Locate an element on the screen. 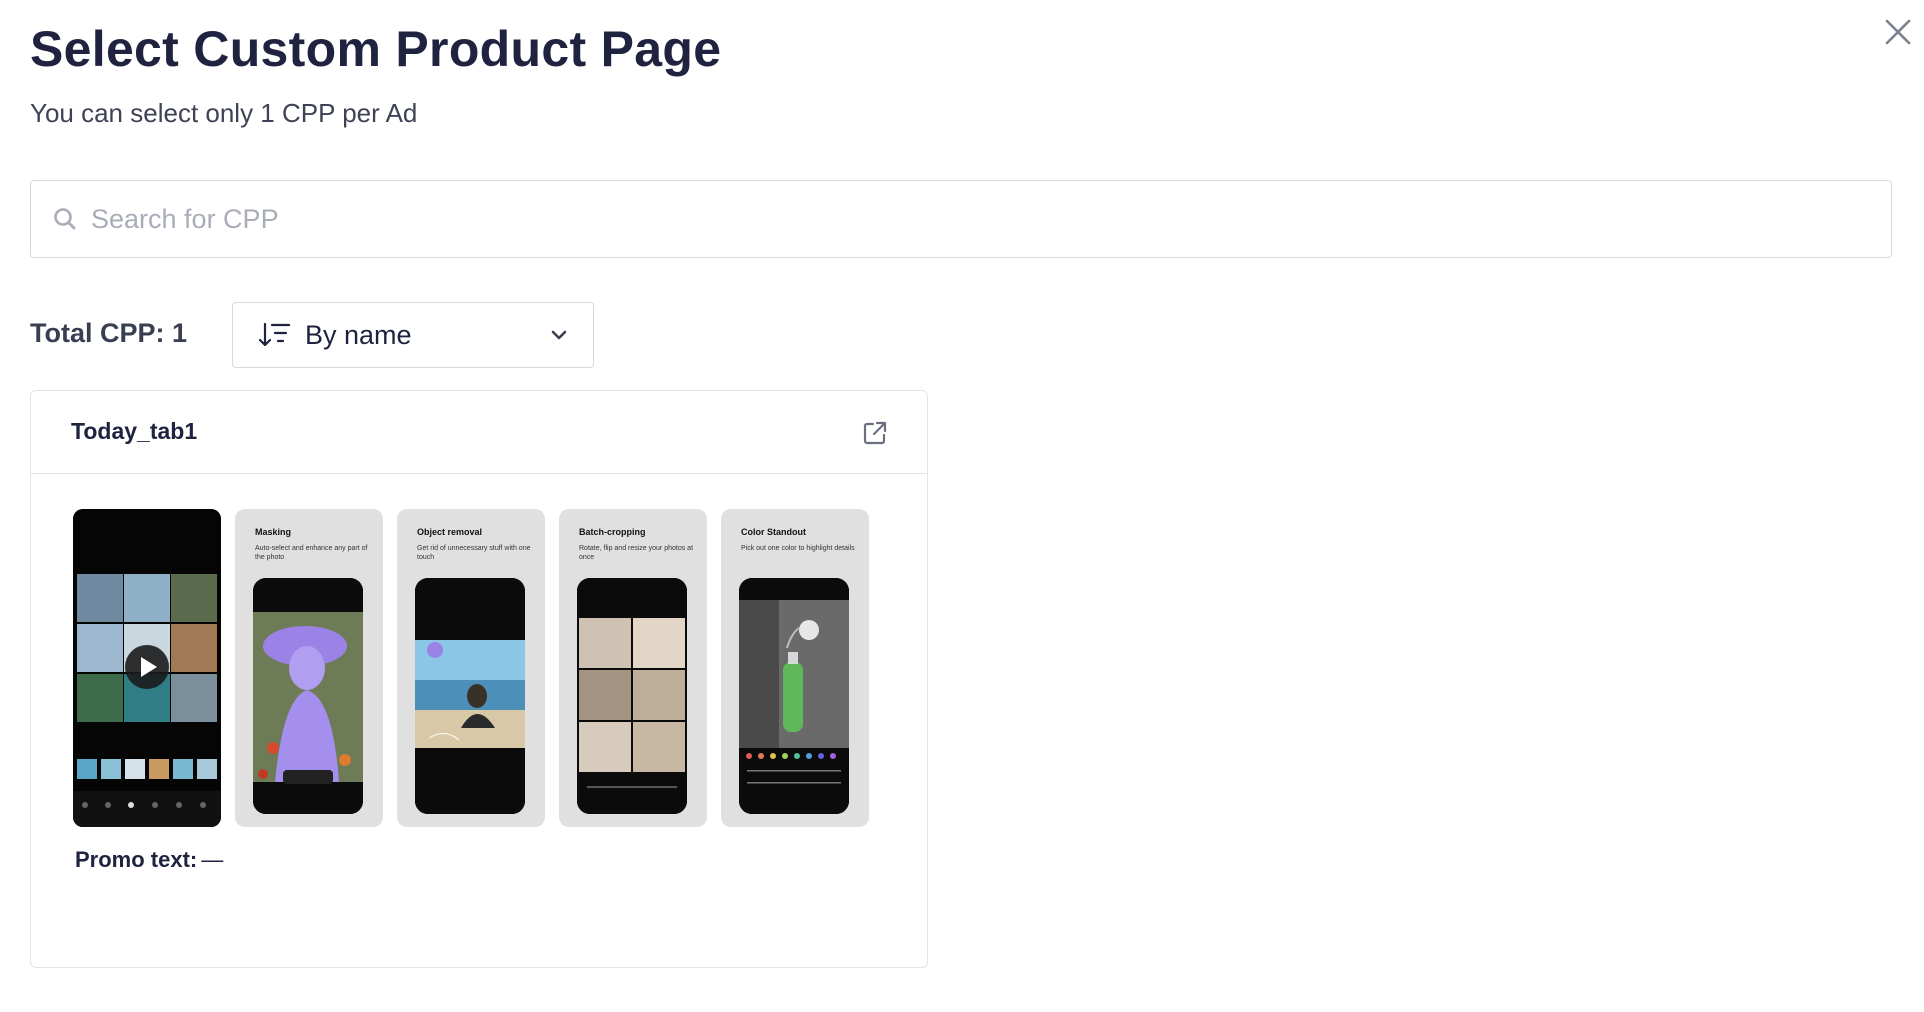  batch-cropping-thumbnail is located at coordinates (632, 696).